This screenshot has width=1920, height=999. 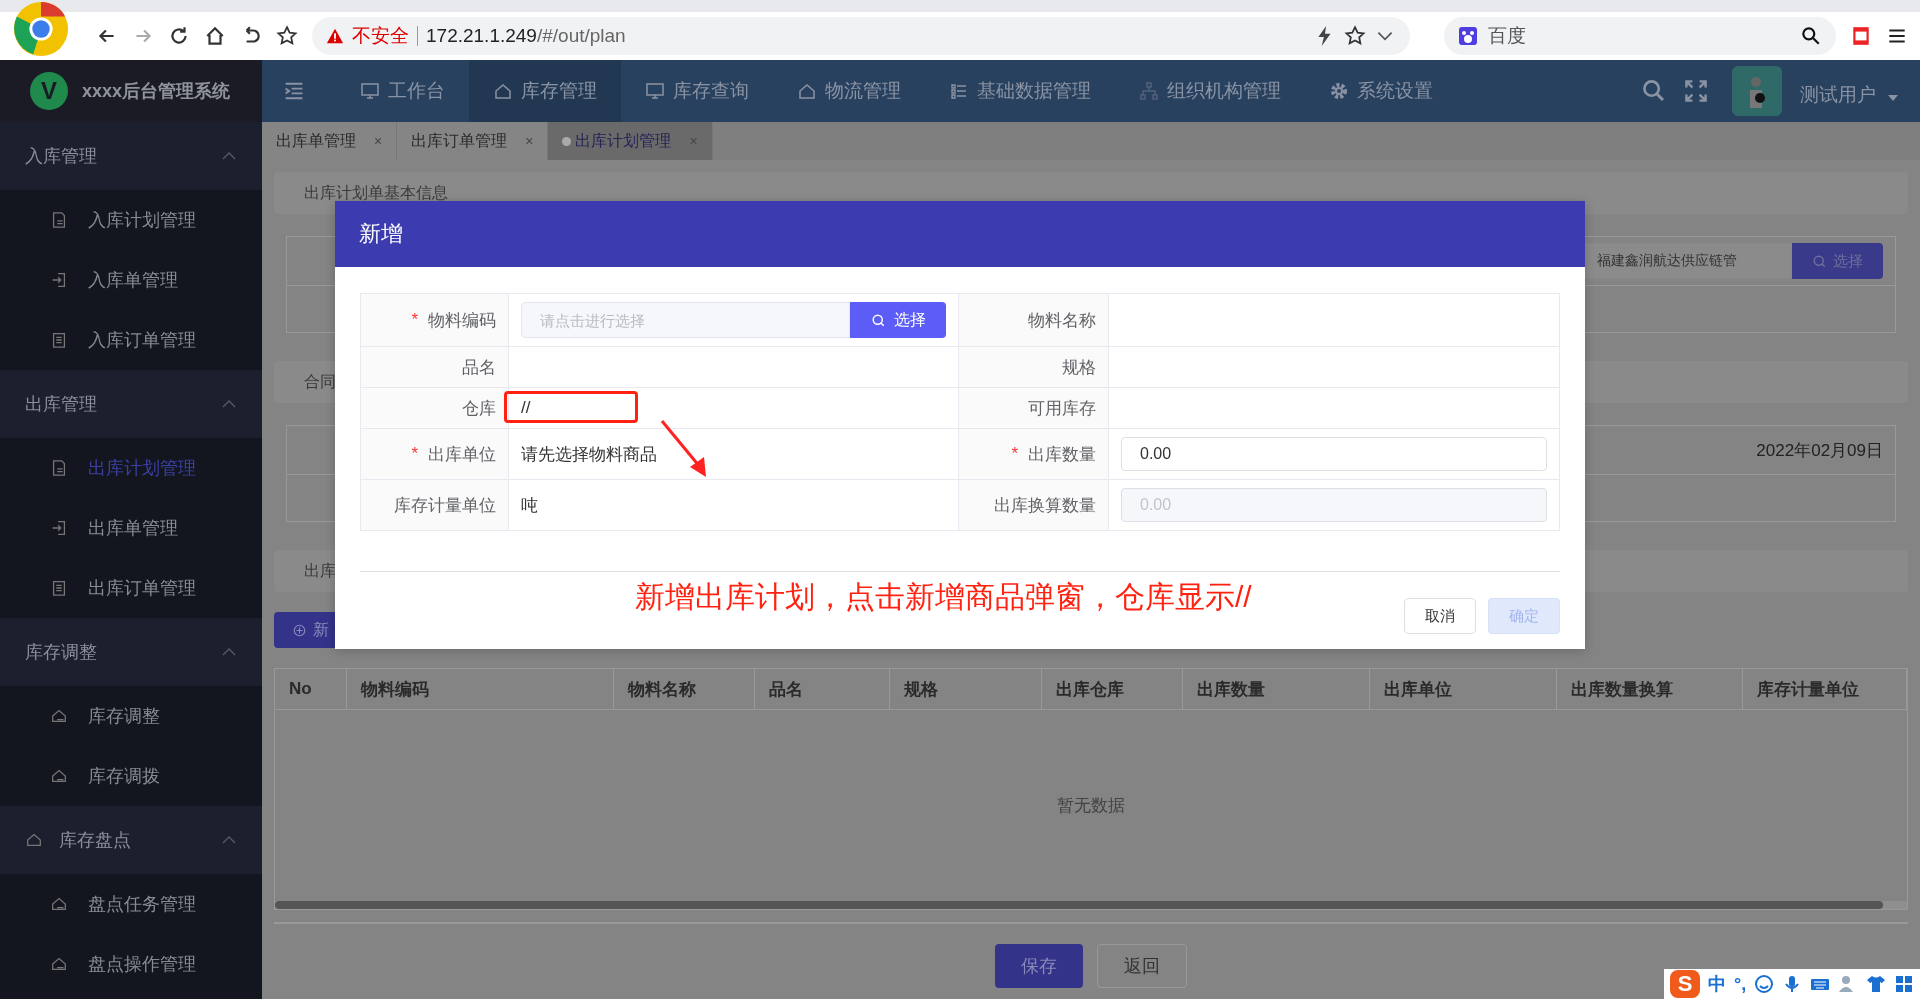 I want to click on app-title: xxxx后台管理系统, so click(x=156, y=91).